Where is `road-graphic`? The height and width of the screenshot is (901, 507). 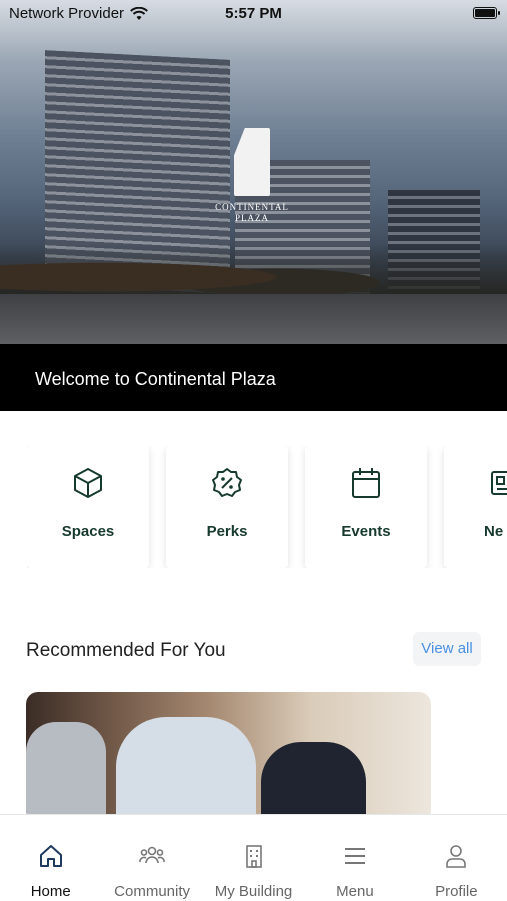
road-graphic is located at coordinates (253, 319).